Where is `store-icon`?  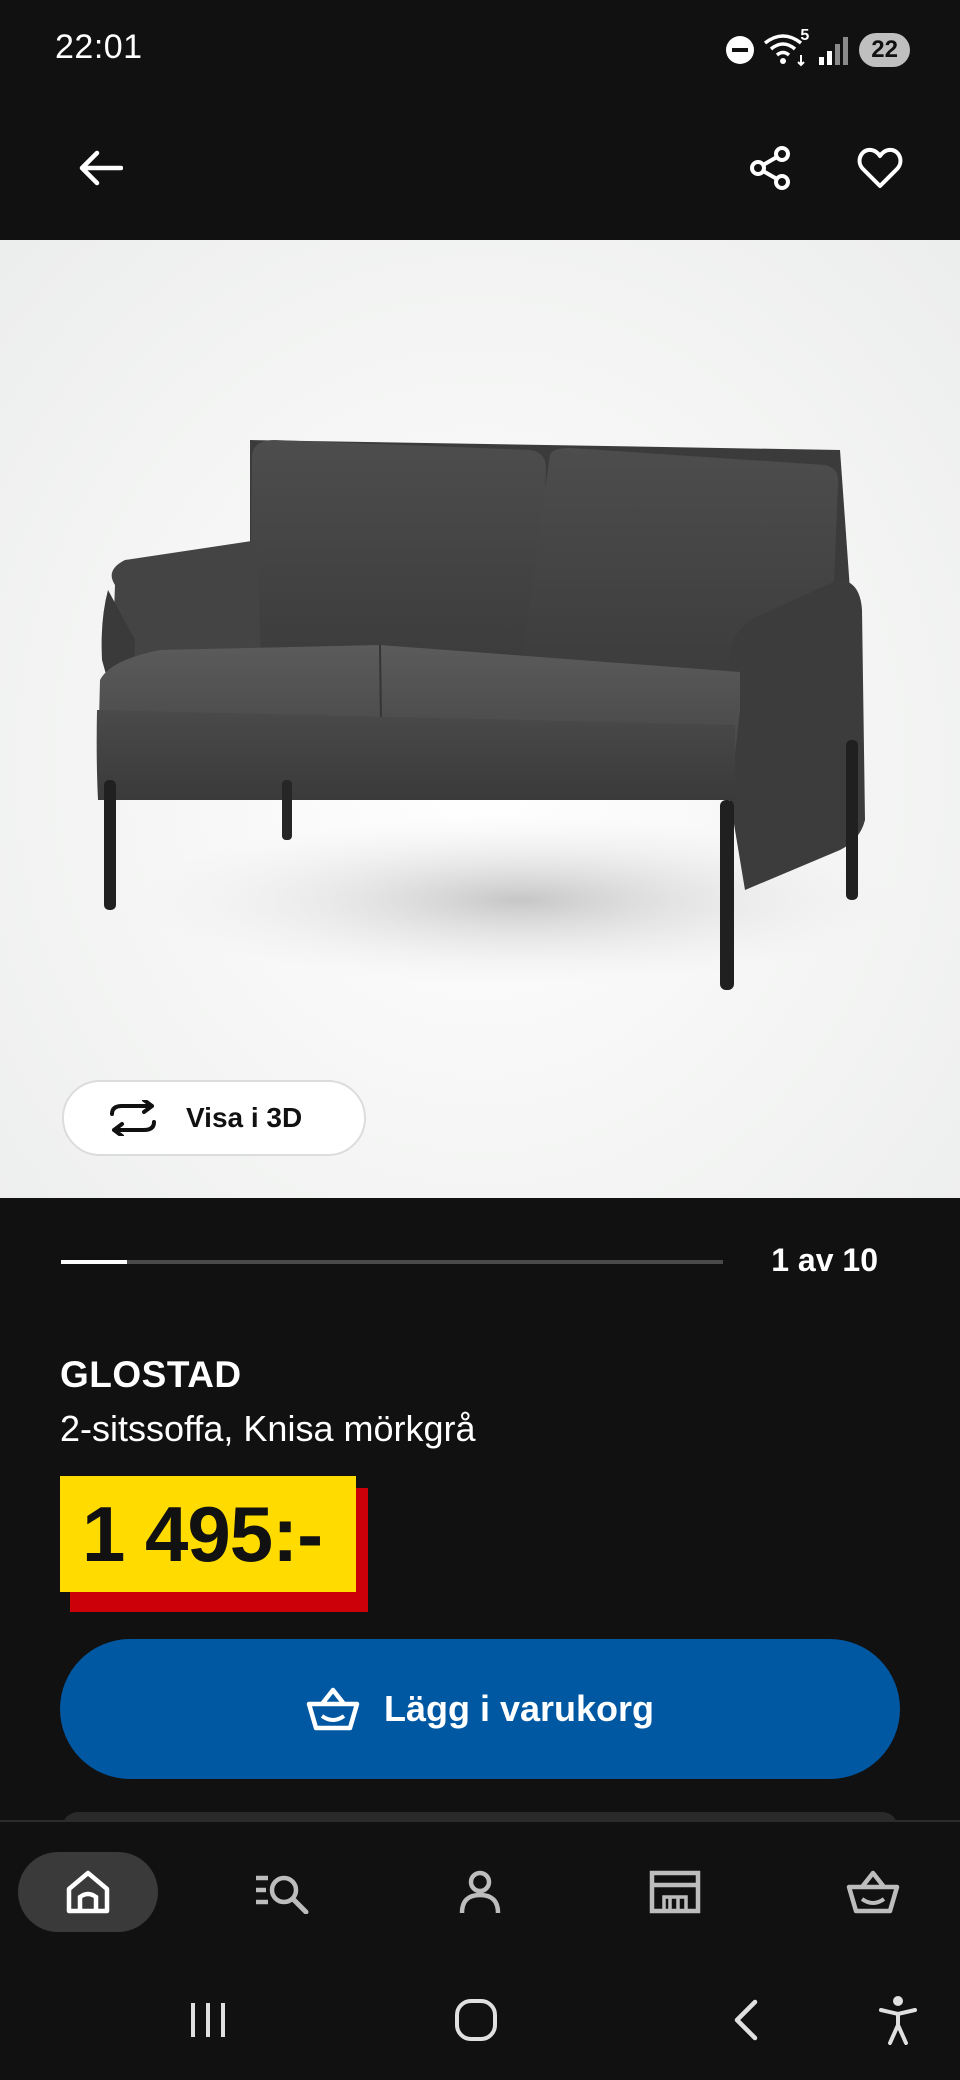 store-icon is located at coordinates (675, 1892).